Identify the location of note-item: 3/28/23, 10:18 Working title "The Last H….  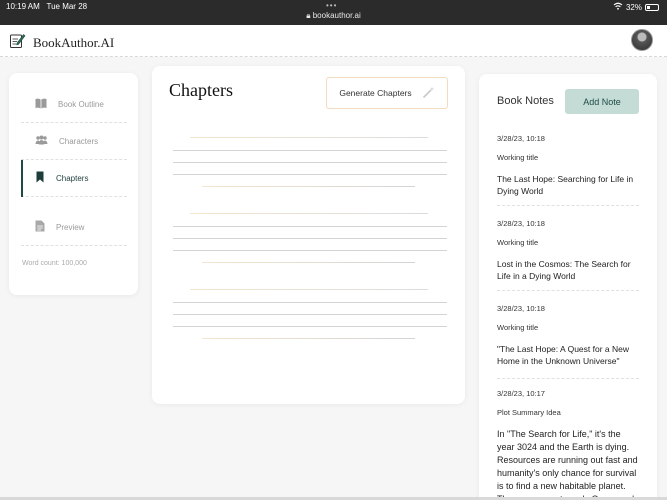
(568, 341).